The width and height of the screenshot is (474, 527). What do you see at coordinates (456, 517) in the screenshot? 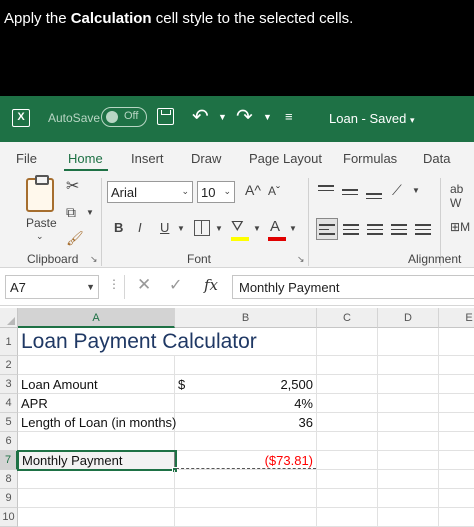
I see `cell-e10` at bounding box center [456, 517].